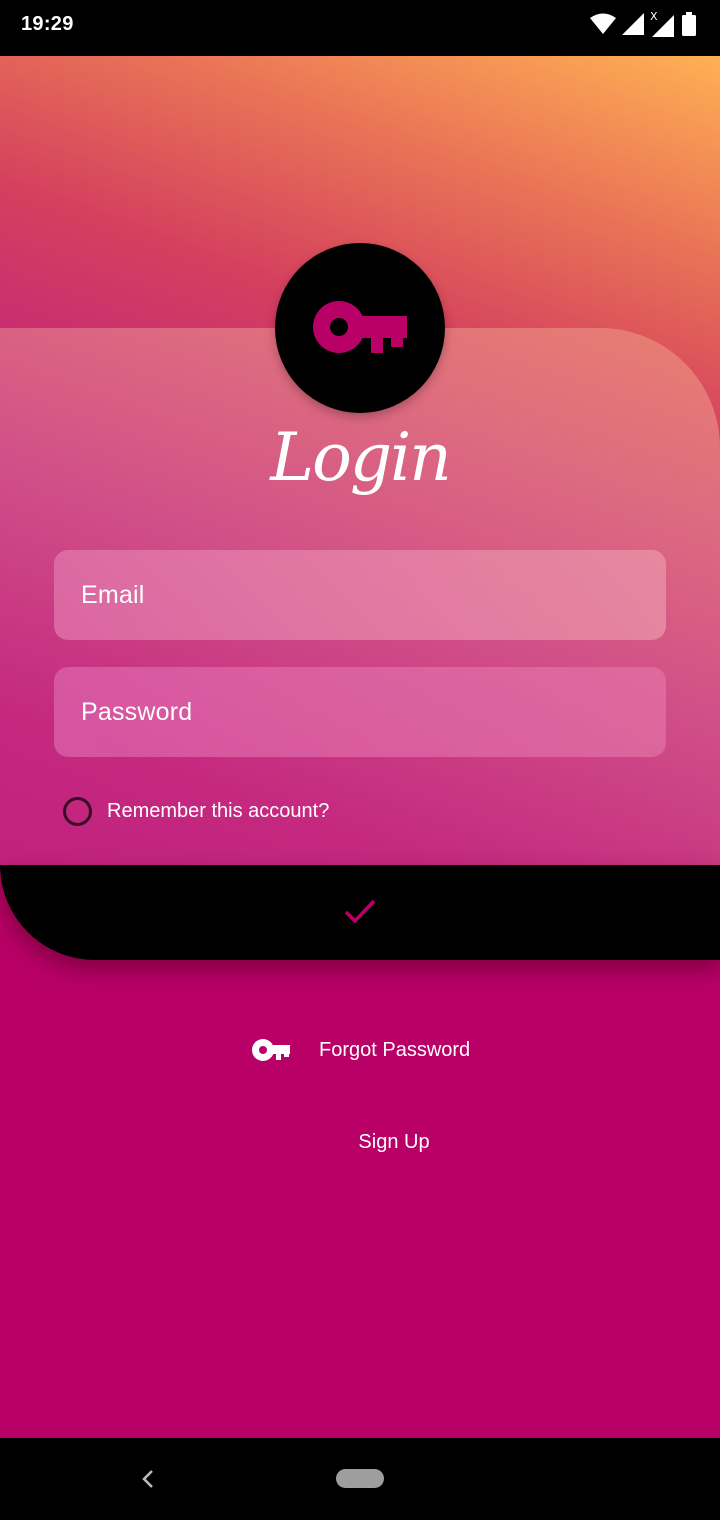 The image size is (720, 1520). Describe the element at coordinates (654, 17) in the screenshot. I see `svg-text: X` at that location.